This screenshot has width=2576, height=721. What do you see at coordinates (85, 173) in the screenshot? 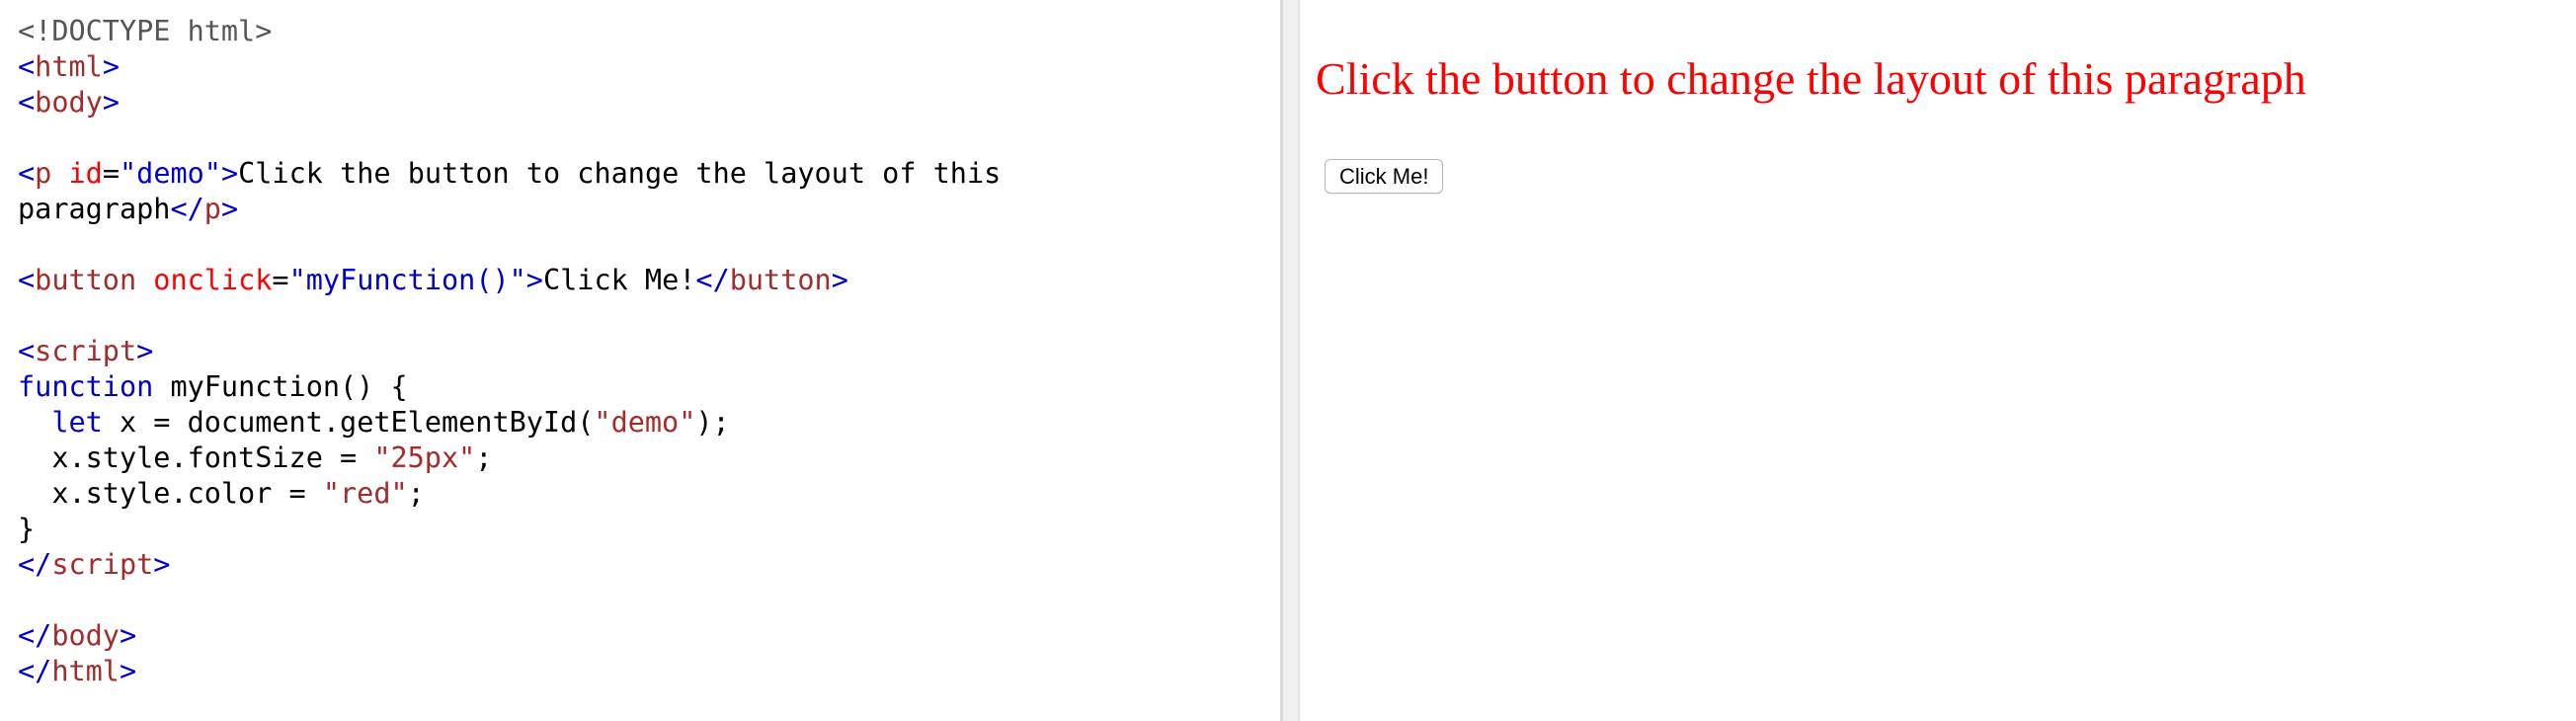
I see `code-token: id` at bounding box center [85, 173].